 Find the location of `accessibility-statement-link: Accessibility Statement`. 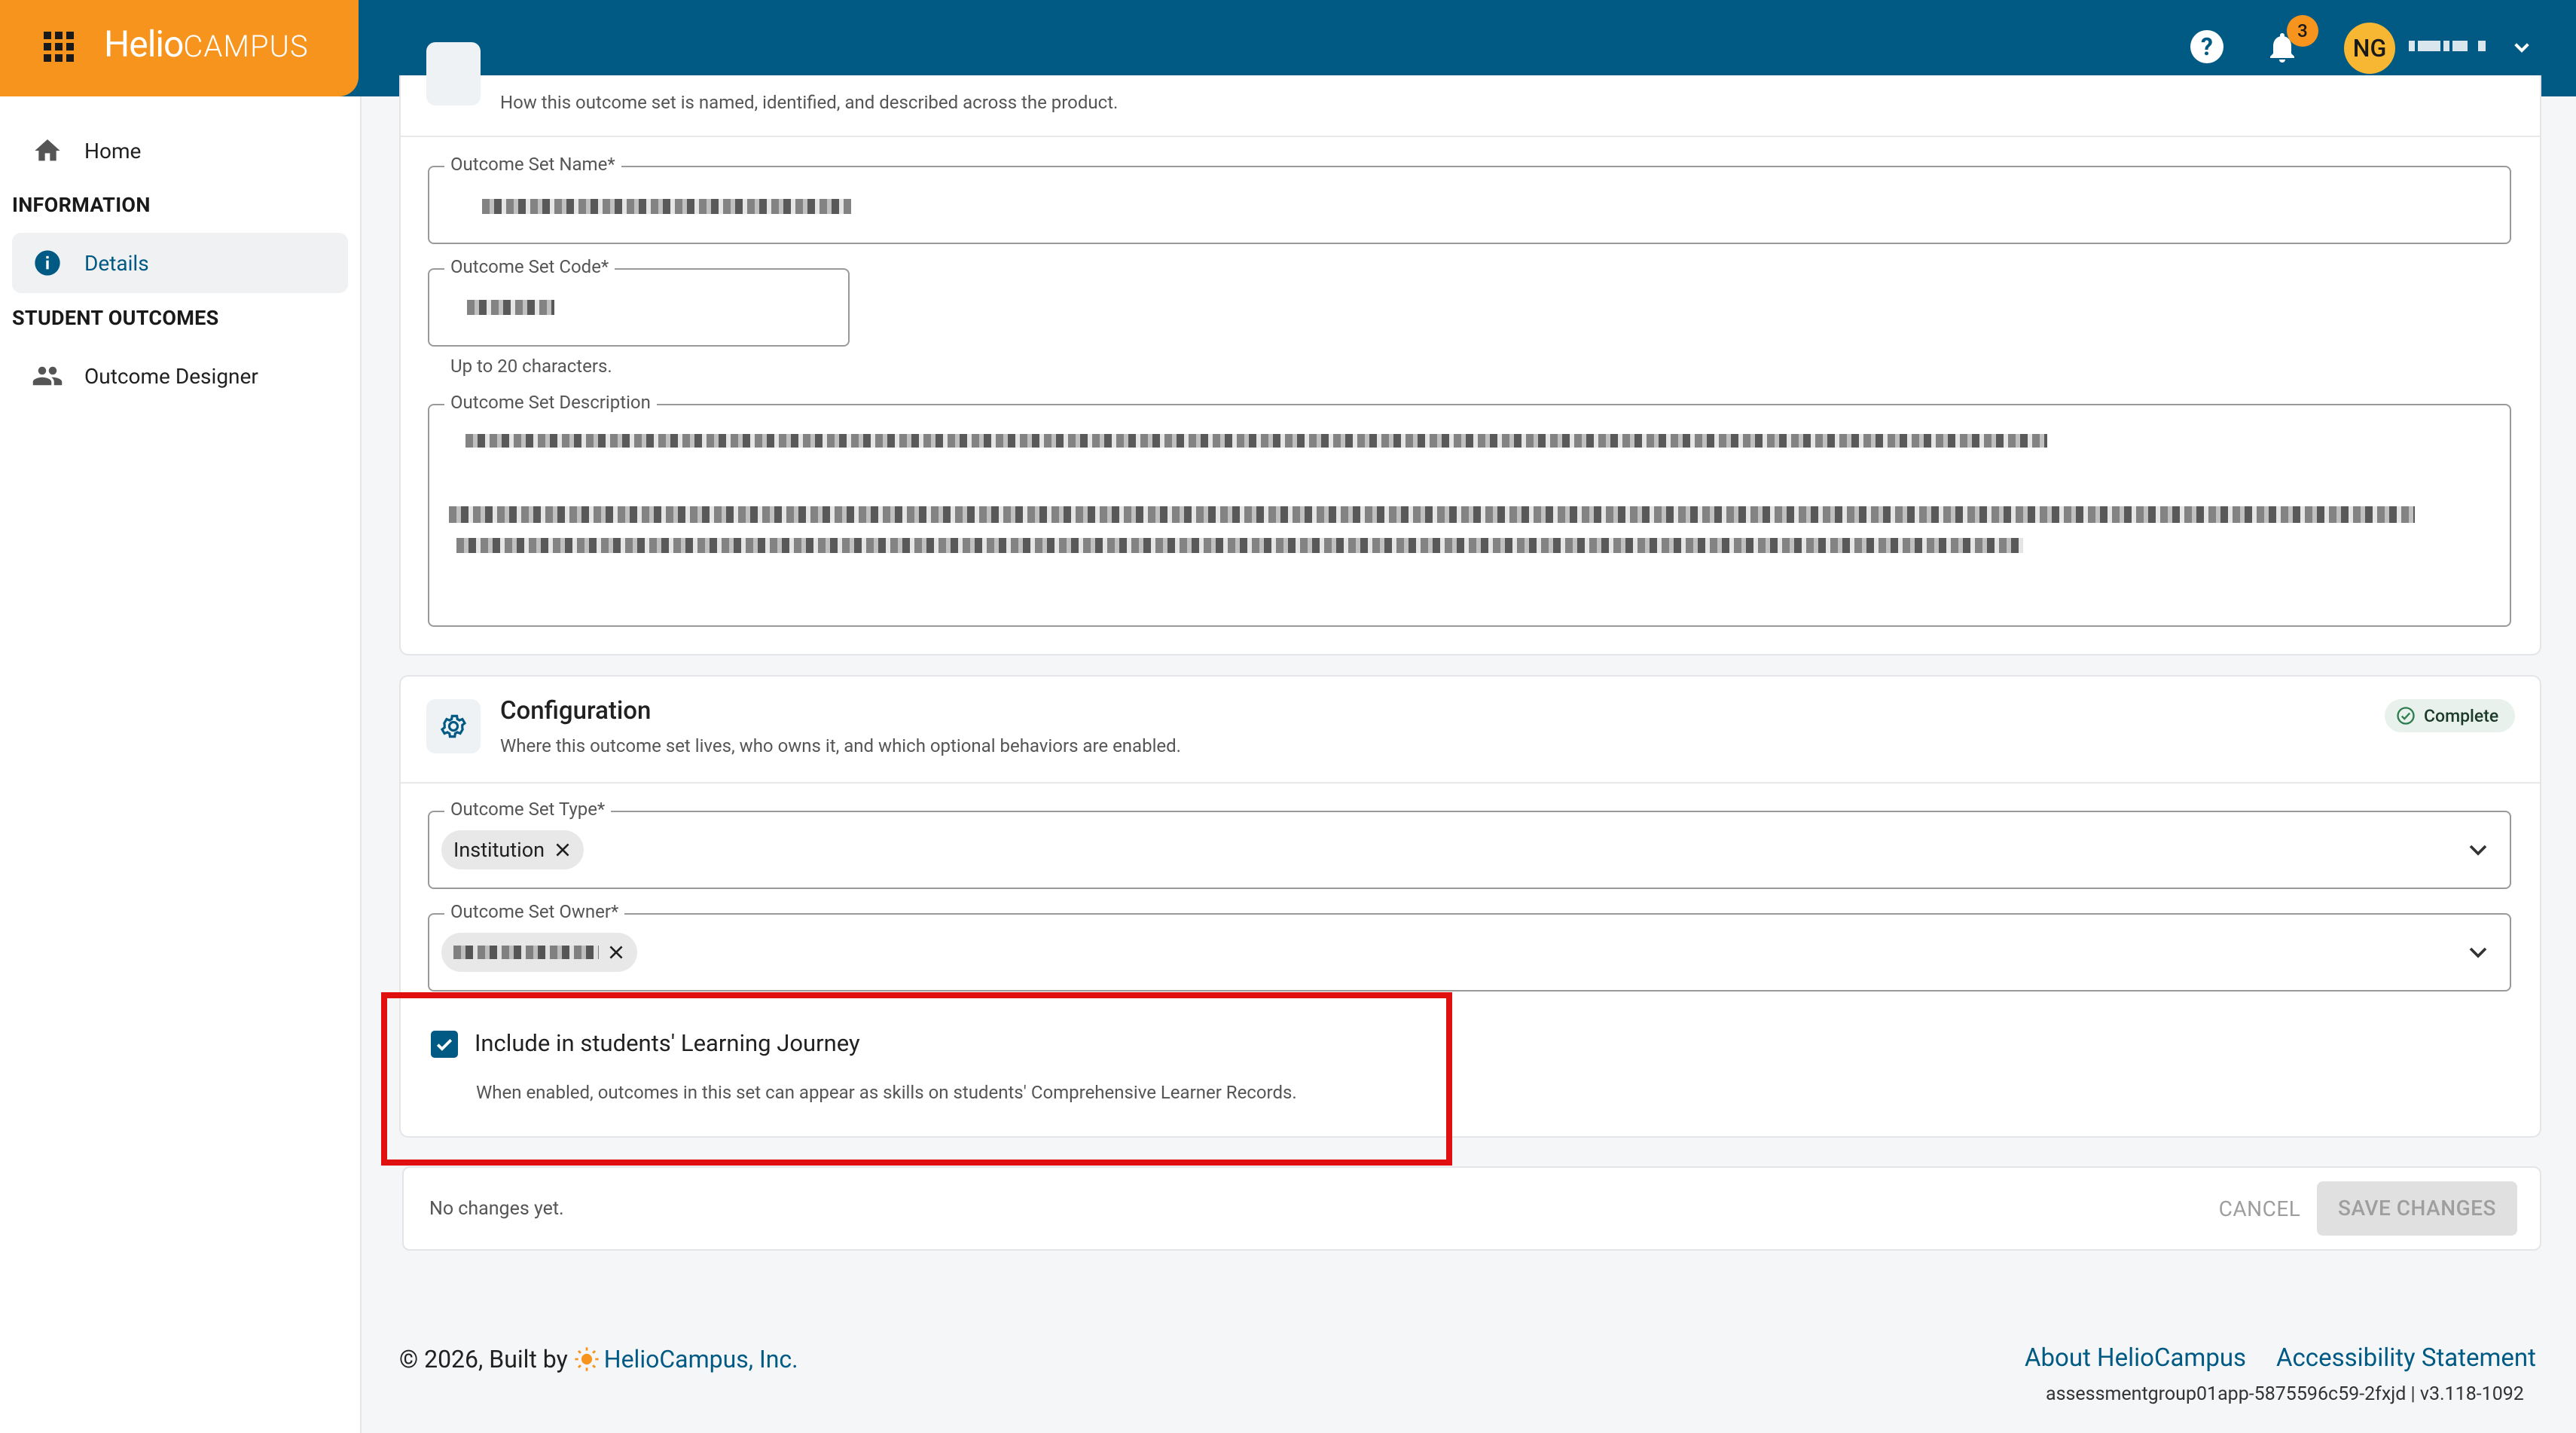

accessibility-statement-link: Accessibility Statement is located at coordinates (2406, 1358).